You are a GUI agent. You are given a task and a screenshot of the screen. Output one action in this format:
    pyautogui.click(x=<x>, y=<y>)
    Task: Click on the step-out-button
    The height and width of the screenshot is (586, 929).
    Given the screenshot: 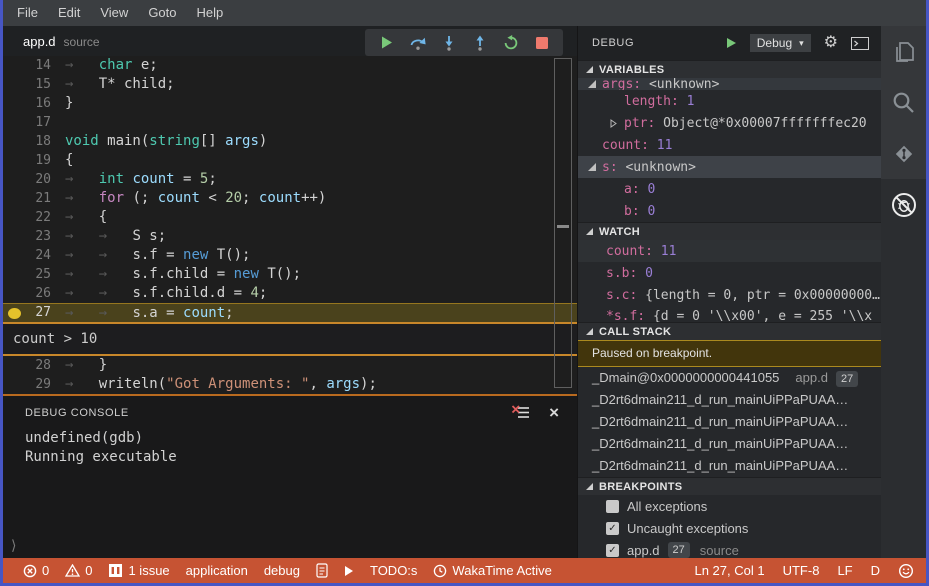 What is the action you would take?
    pyautogui.click(x=479, y=42)
    